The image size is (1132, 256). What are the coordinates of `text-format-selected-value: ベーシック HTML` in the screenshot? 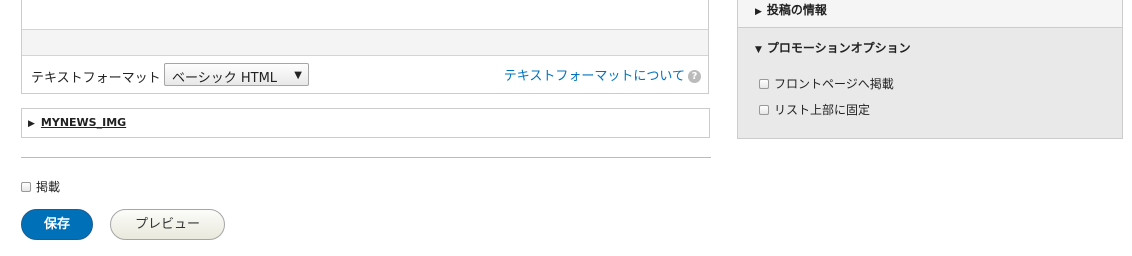 It's located at (225, 78).